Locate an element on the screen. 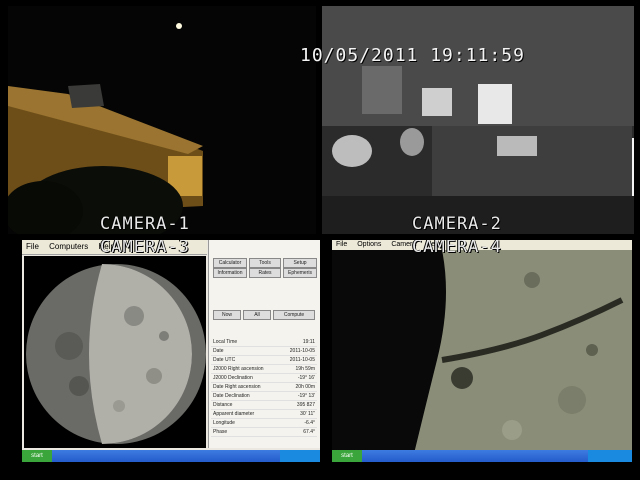  property-value: -19° 16' is located at coordinates (306, 378).